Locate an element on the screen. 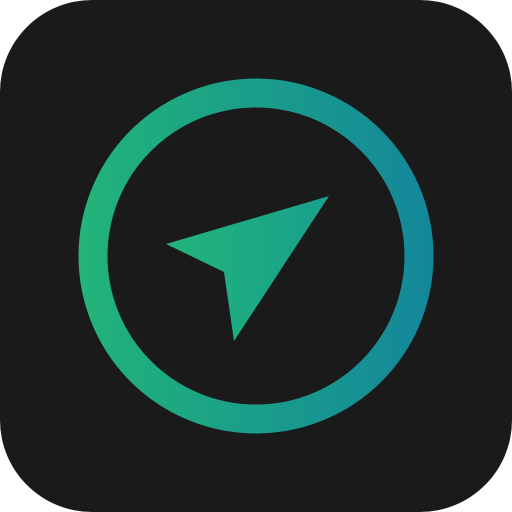 The height and width of the screenshot is (512, 512). navigation-arrow is located at coordinates (247, 268).